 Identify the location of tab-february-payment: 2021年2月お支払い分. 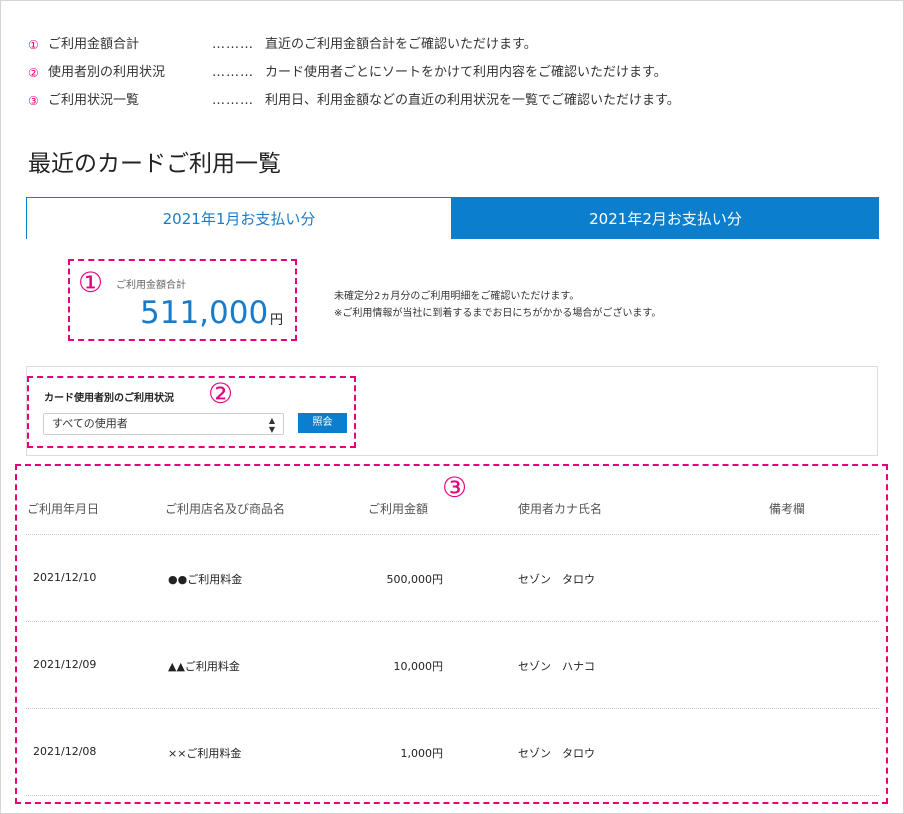
(665, 218).